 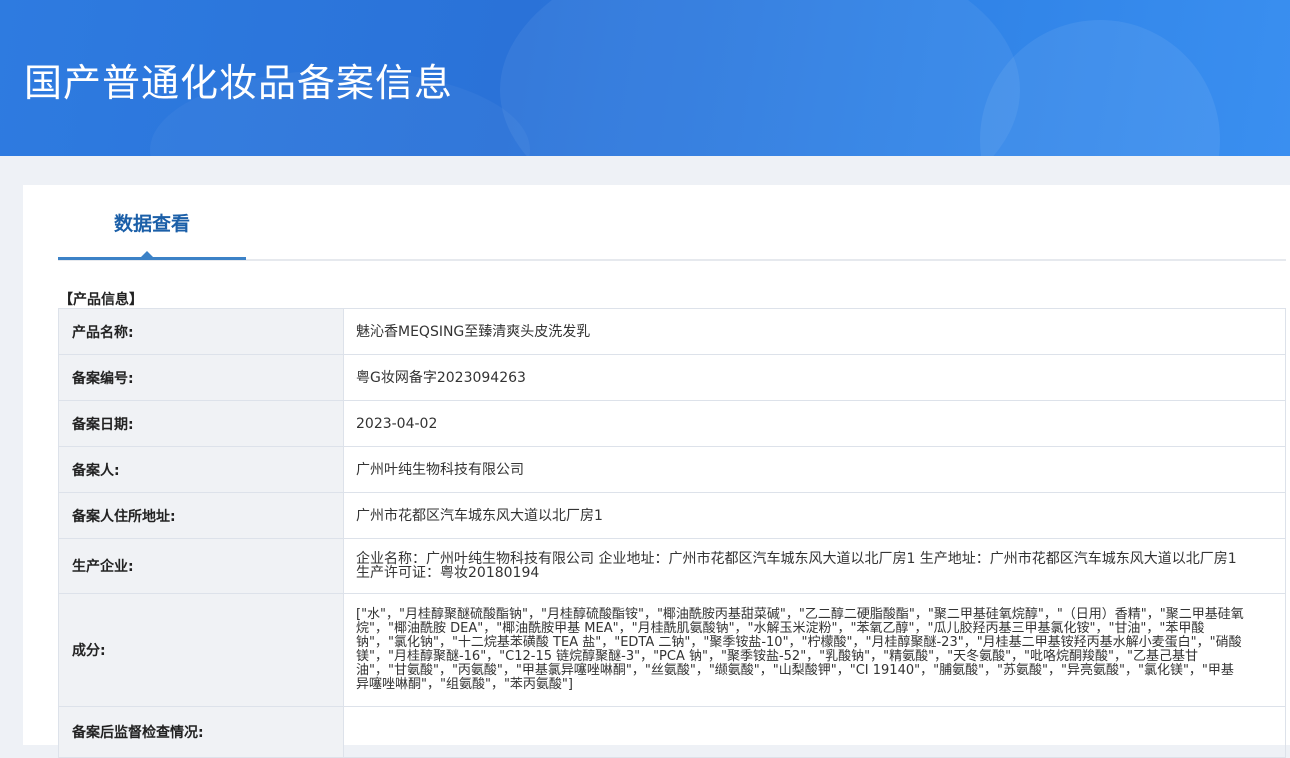 What do you see at coordinates (101, 300) in the screenshot?
I see `section-title: 【产品信息】` at bounding box center [101, 300].